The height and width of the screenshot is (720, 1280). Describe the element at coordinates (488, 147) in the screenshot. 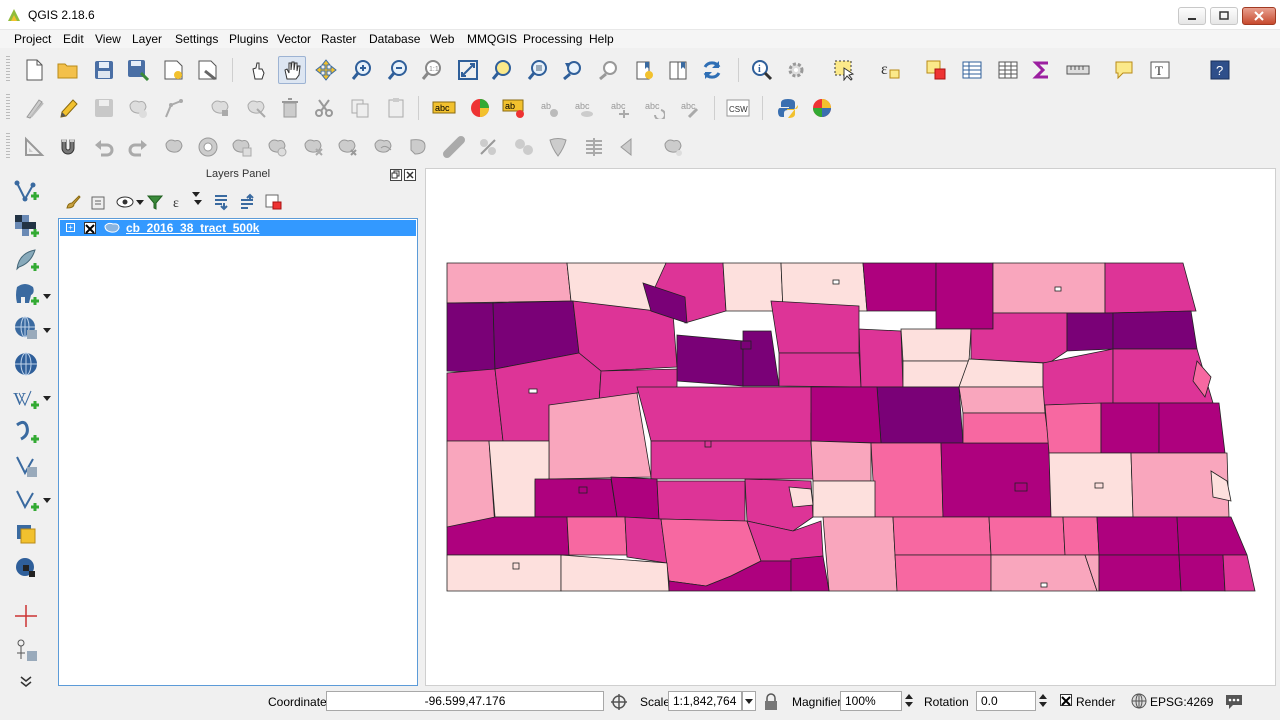

I see `split-parts-button` at that location.